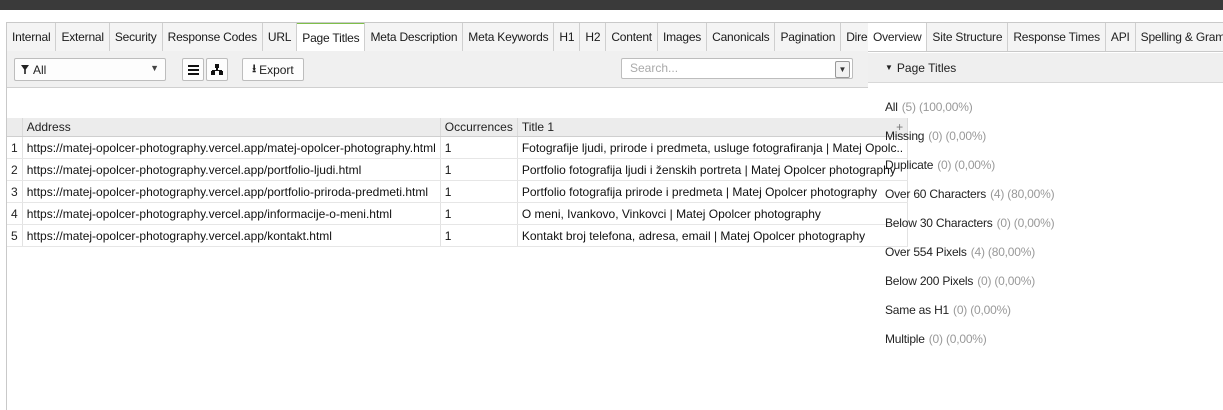 The height and width of the screenshot is (410, 1223). I want to click on tab-response-codes: Response Codes, so click(212, 37).